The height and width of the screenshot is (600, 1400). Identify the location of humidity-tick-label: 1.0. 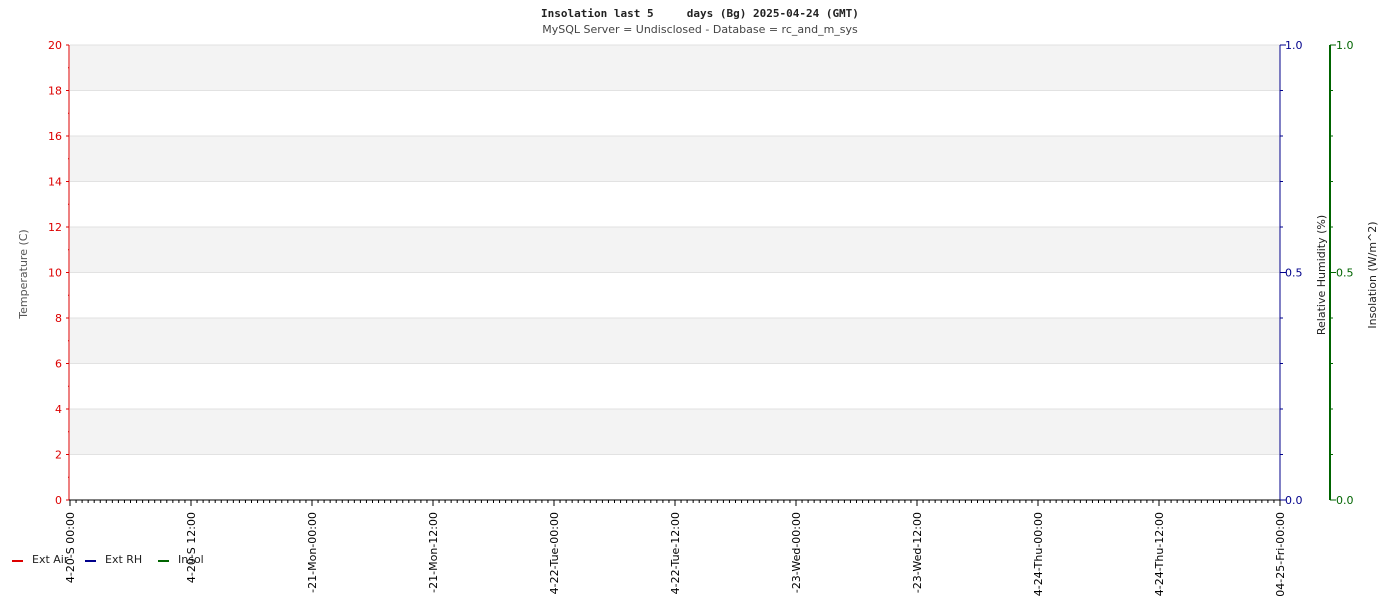
(1294, 45).